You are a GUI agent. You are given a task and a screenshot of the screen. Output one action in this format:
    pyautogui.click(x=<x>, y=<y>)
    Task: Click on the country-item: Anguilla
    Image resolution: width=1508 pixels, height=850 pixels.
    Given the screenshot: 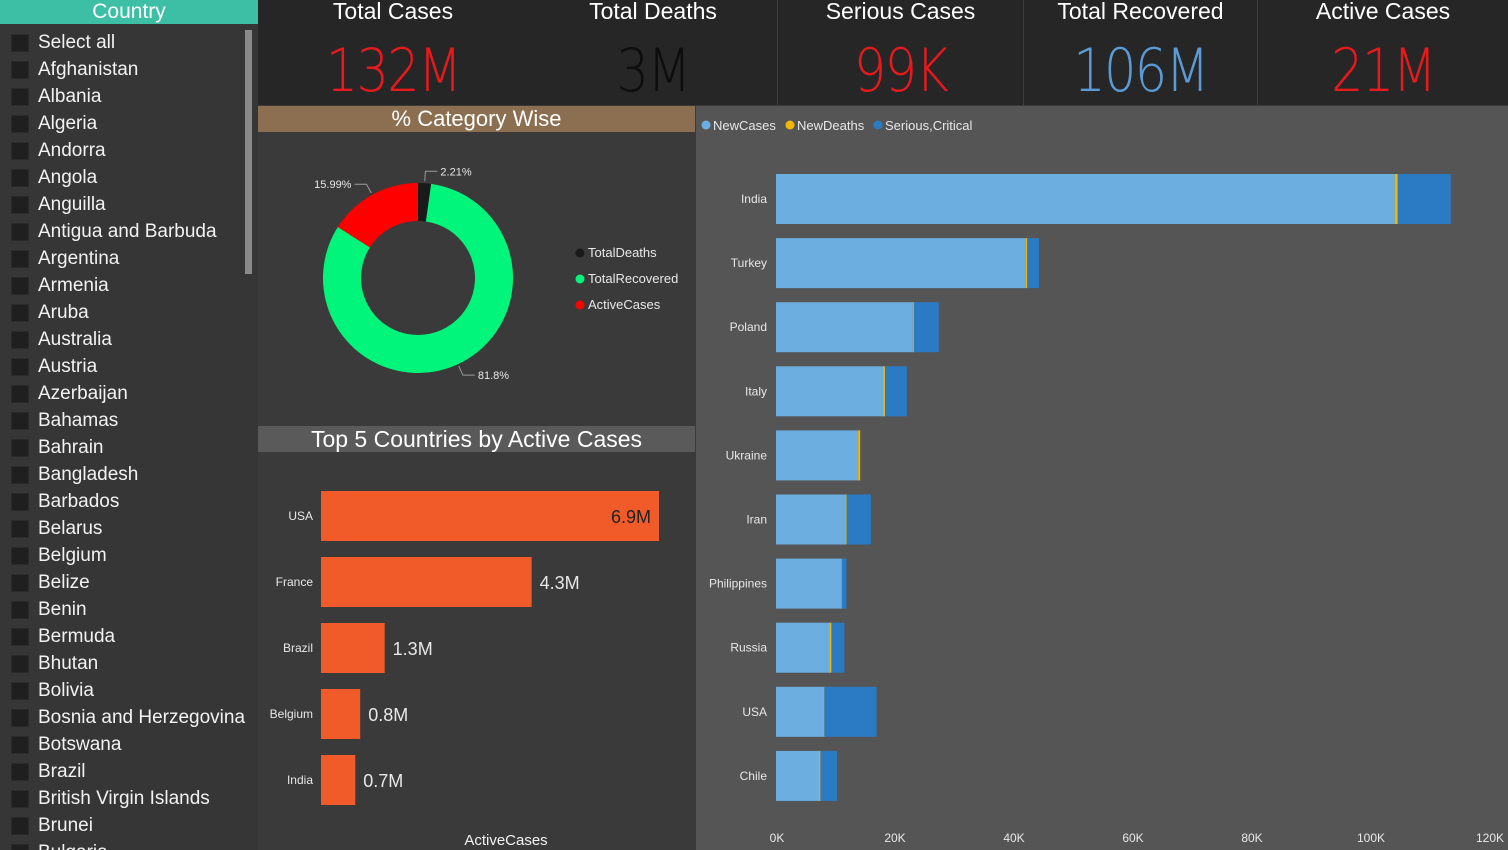 What is the action you would take?
    pyautogui.click(x=122, y=204)
    